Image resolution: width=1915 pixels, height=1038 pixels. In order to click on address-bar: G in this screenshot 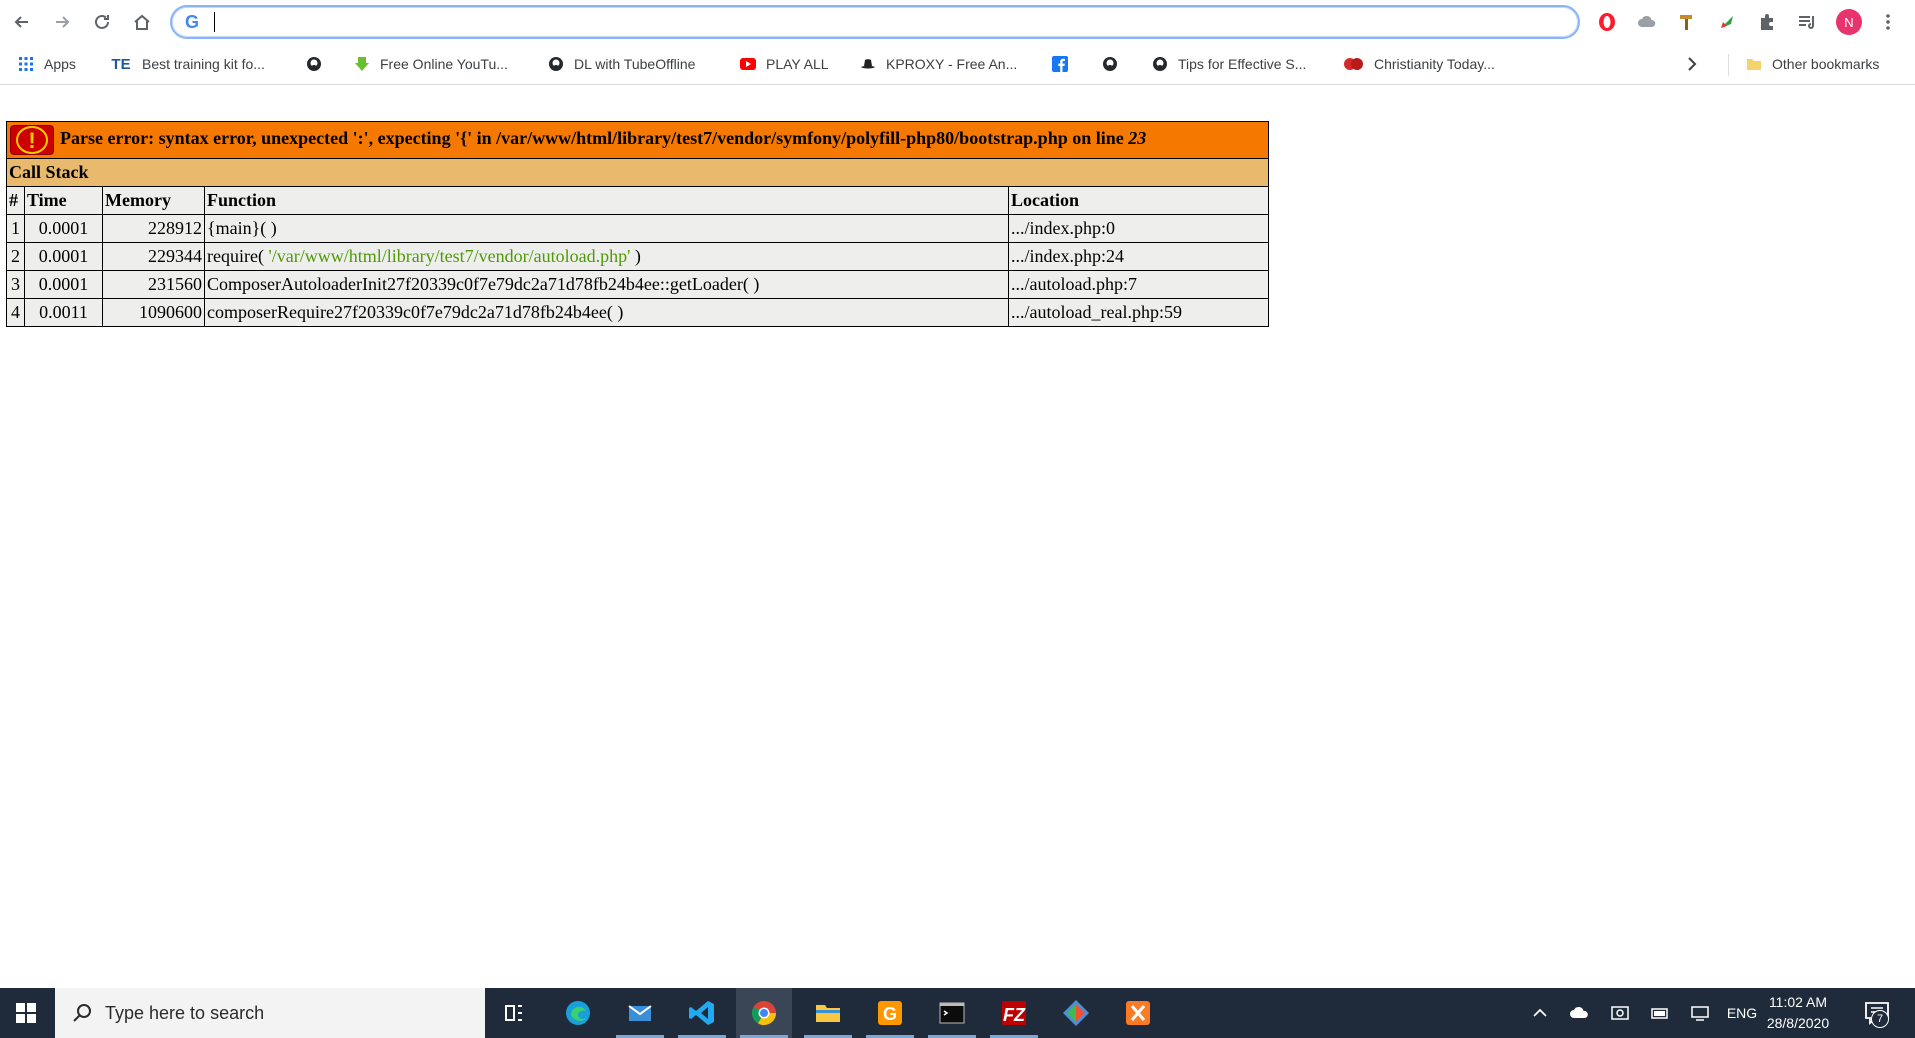, I will do `click(875, 22)`.